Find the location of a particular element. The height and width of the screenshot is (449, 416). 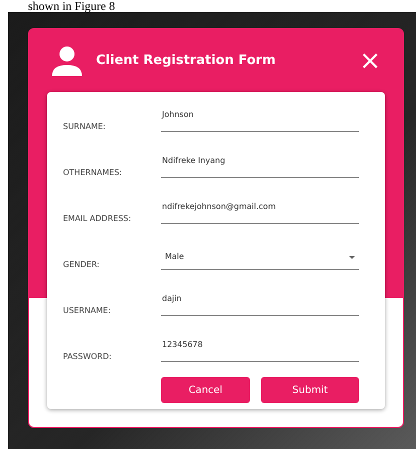

input-field: ndifrekejohnson@gmail.com is located at coordinates (260, 213).